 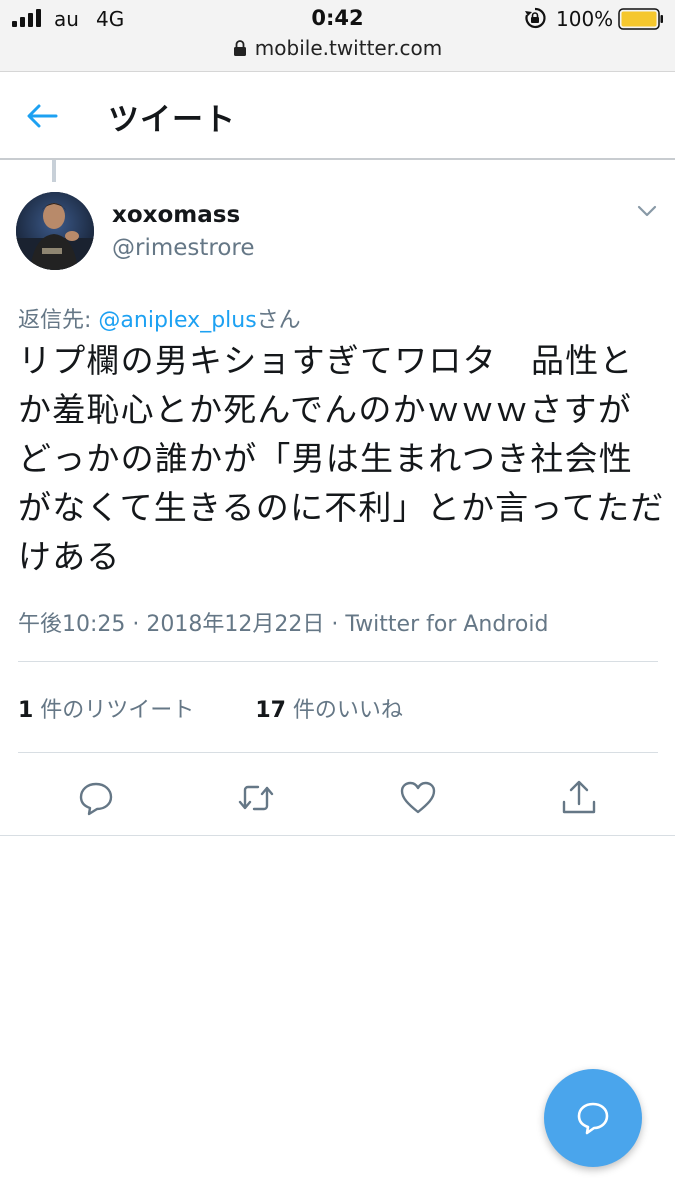 I want to click on url-bar: mobile.twitter.com, so click(x=337, y=50).